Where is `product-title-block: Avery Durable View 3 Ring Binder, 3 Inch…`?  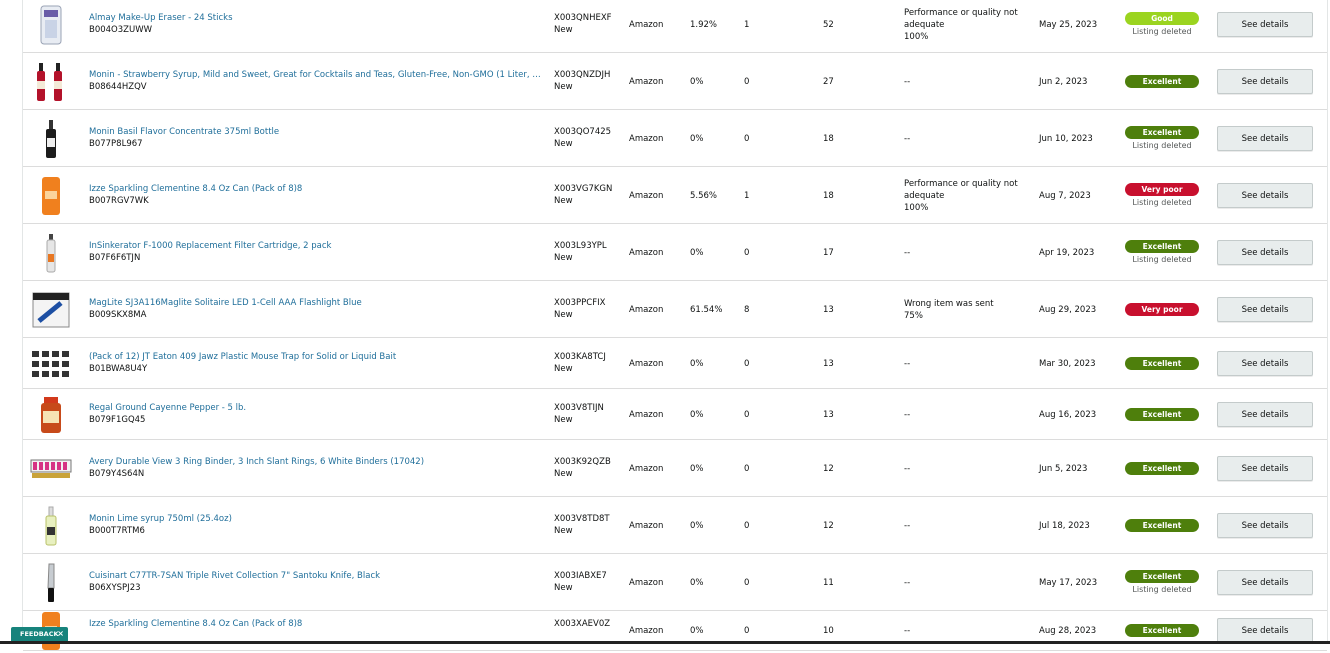
product-title-block: Avery Durable View 3 Ring Binder, 3 Inch… is located at coordinates (316, 468).